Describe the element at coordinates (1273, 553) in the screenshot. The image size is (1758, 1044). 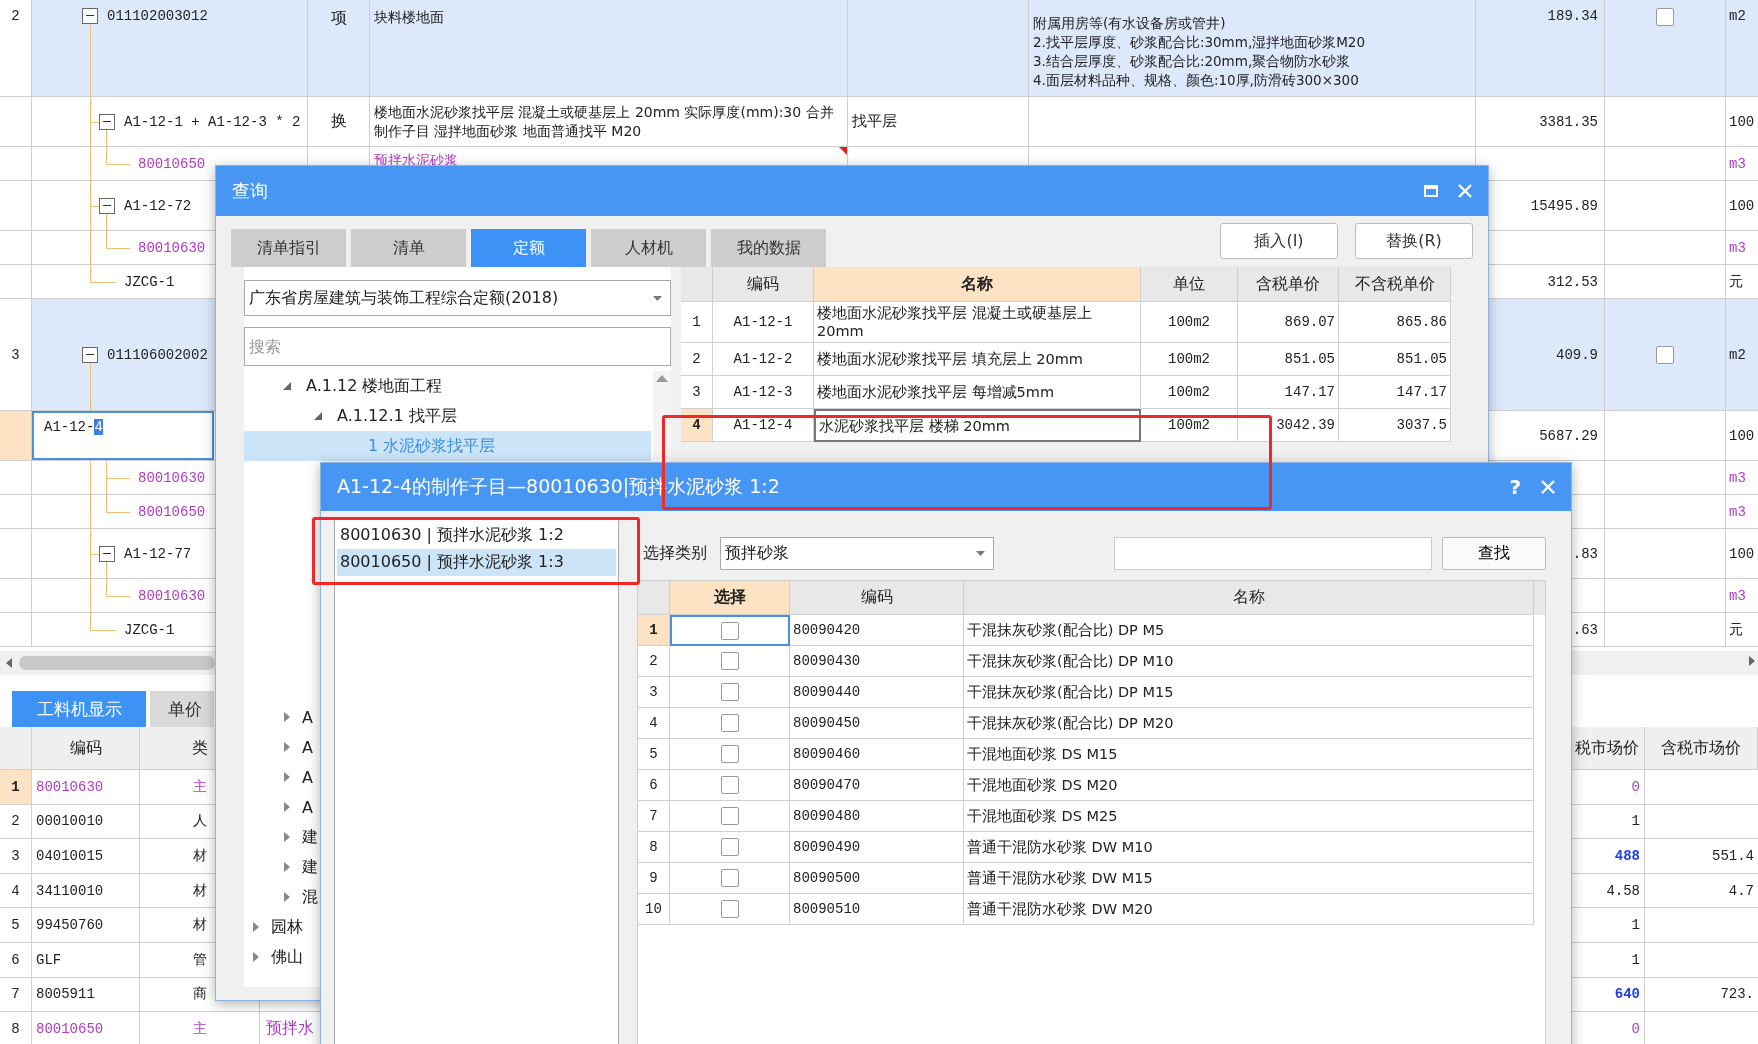
I see `input-field` at that location.